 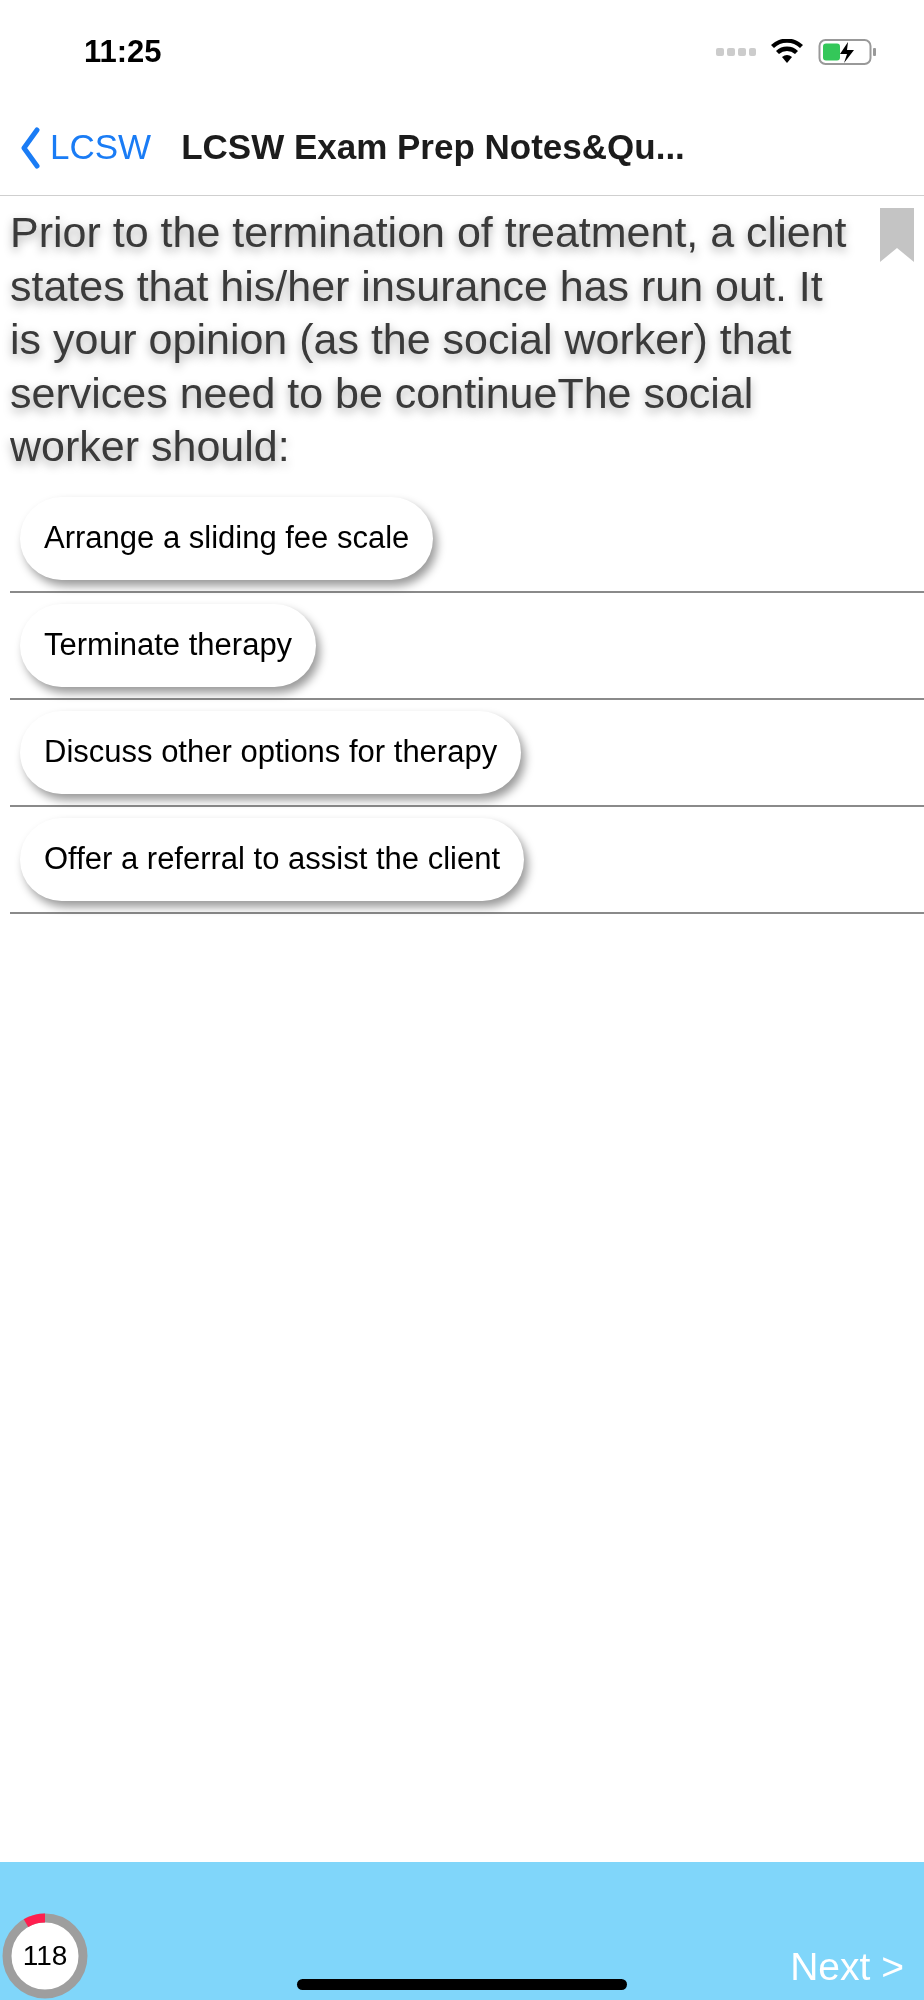 I want to click on progress-ring-icon, so click(x=45, y=1956).